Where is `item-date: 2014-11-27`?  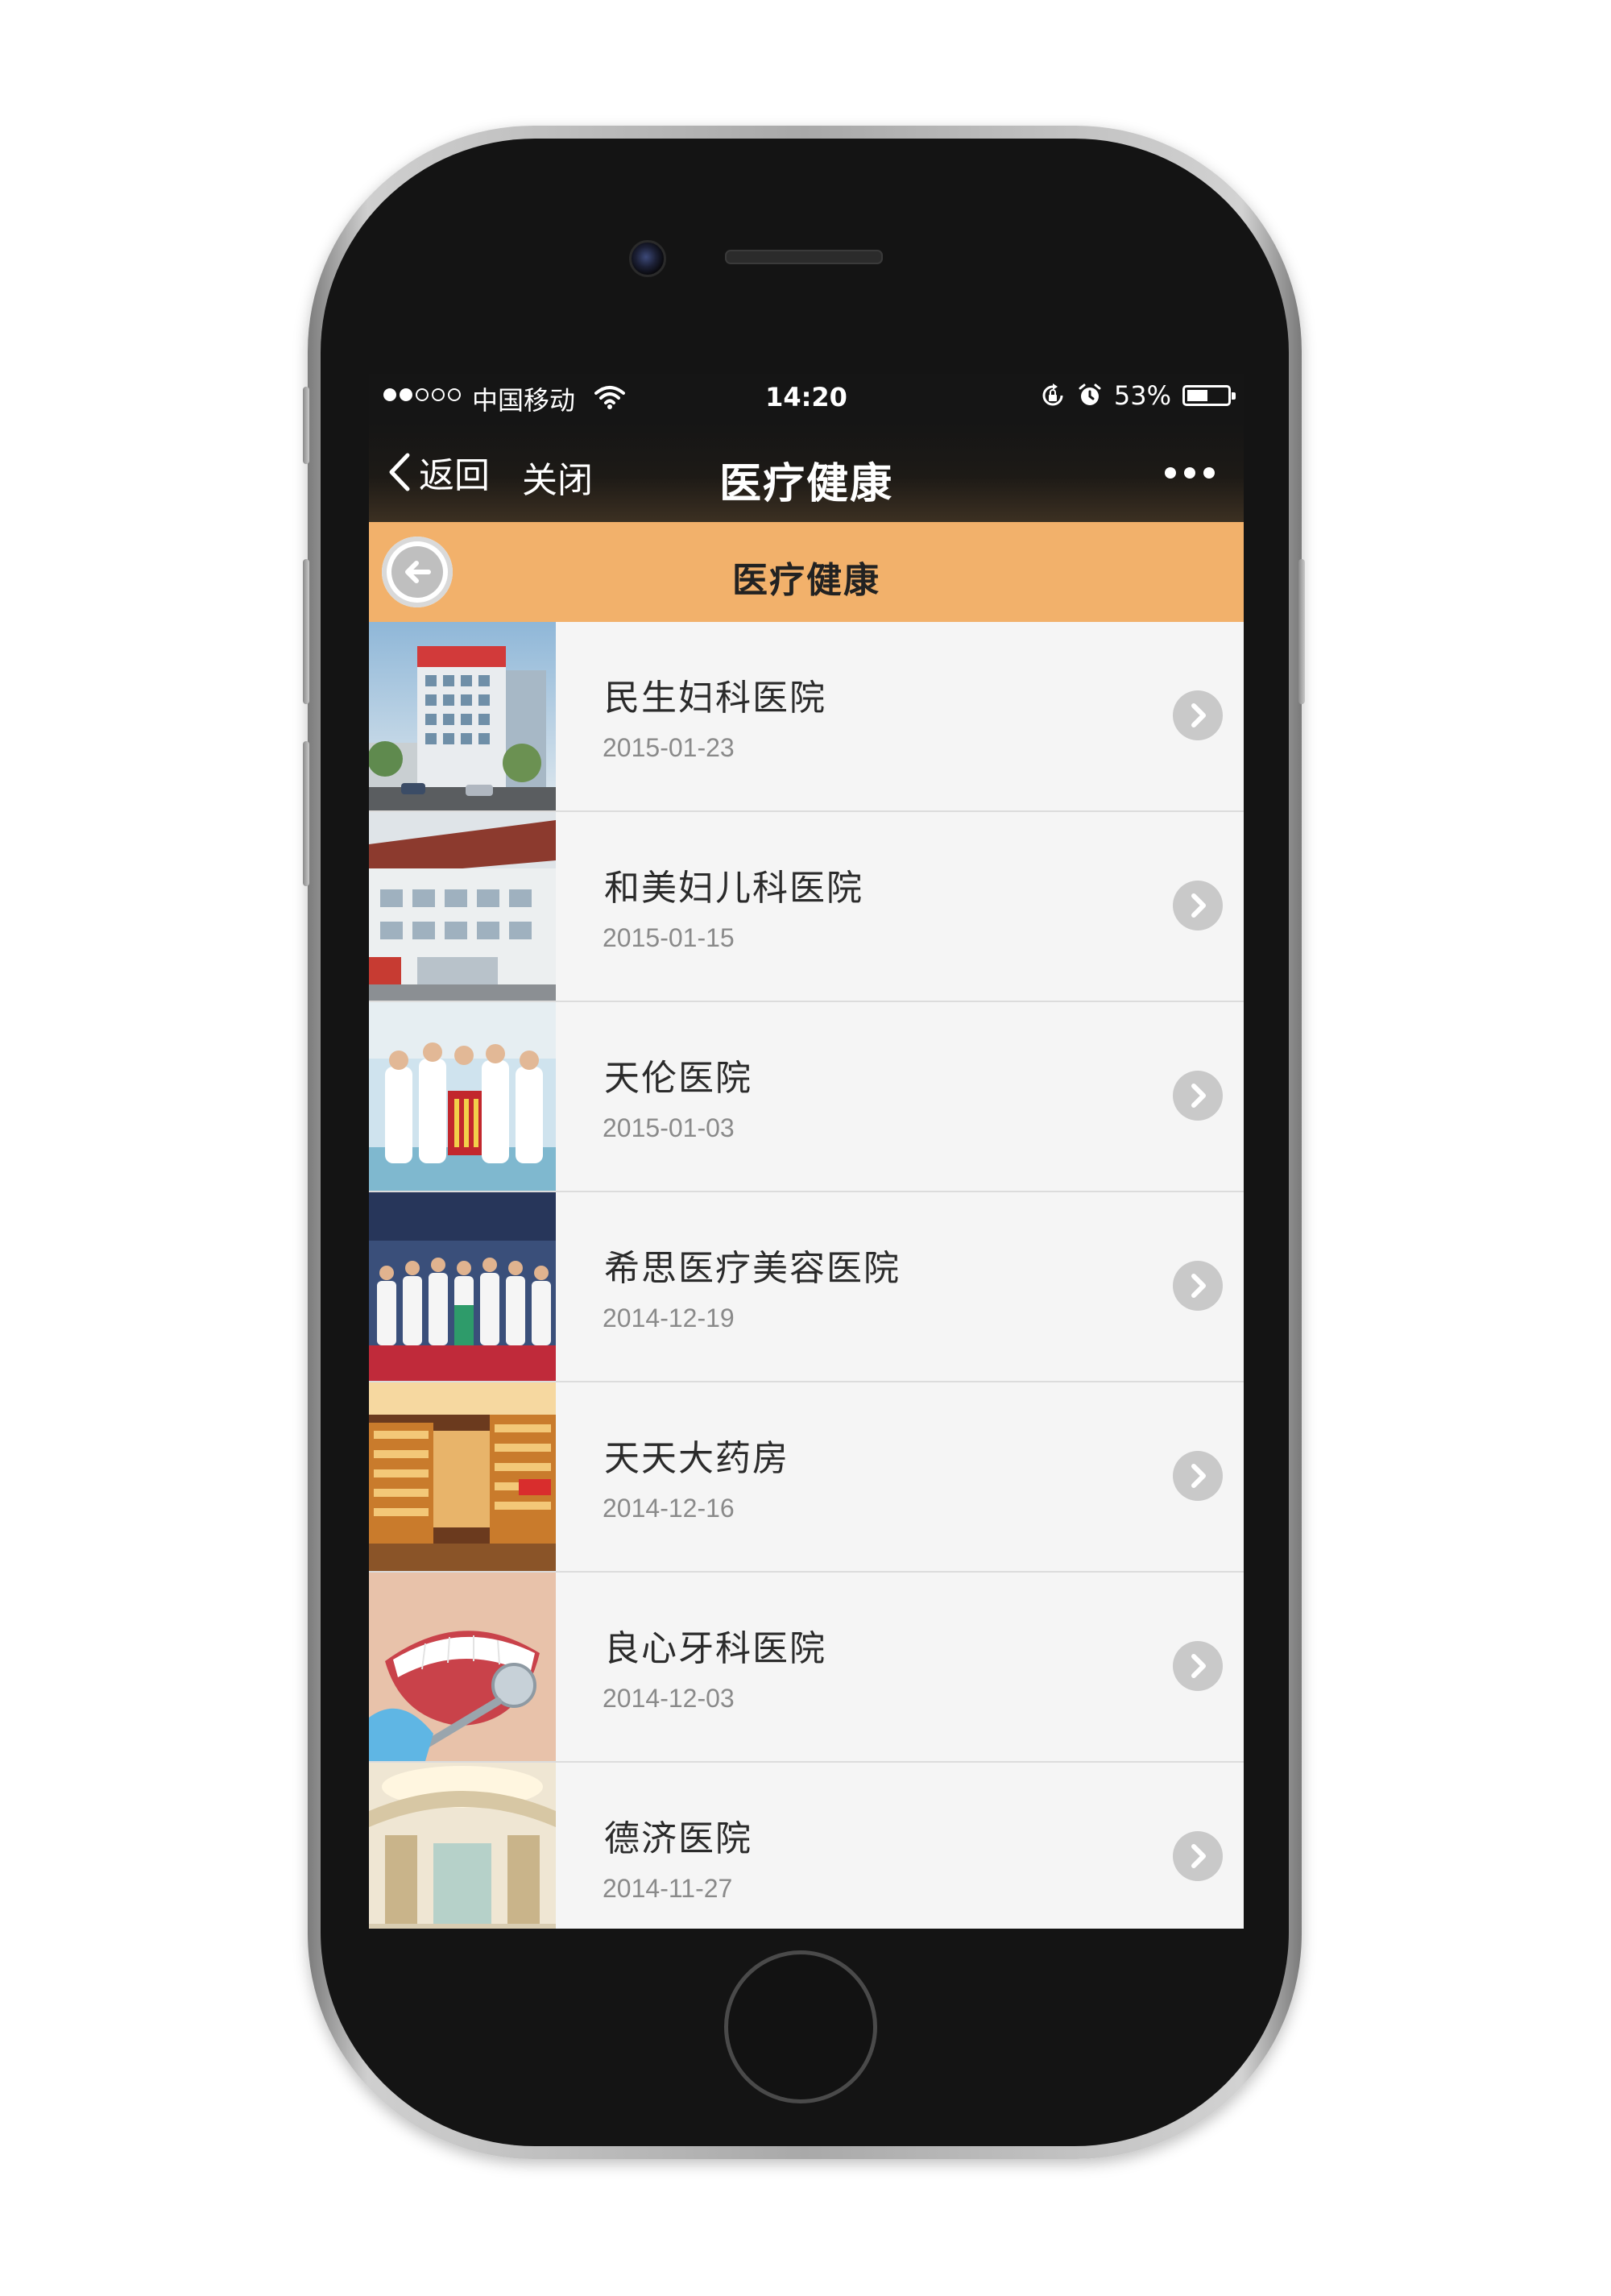
item-date: 2014-11-27 is located at coordinates (668, 1888).